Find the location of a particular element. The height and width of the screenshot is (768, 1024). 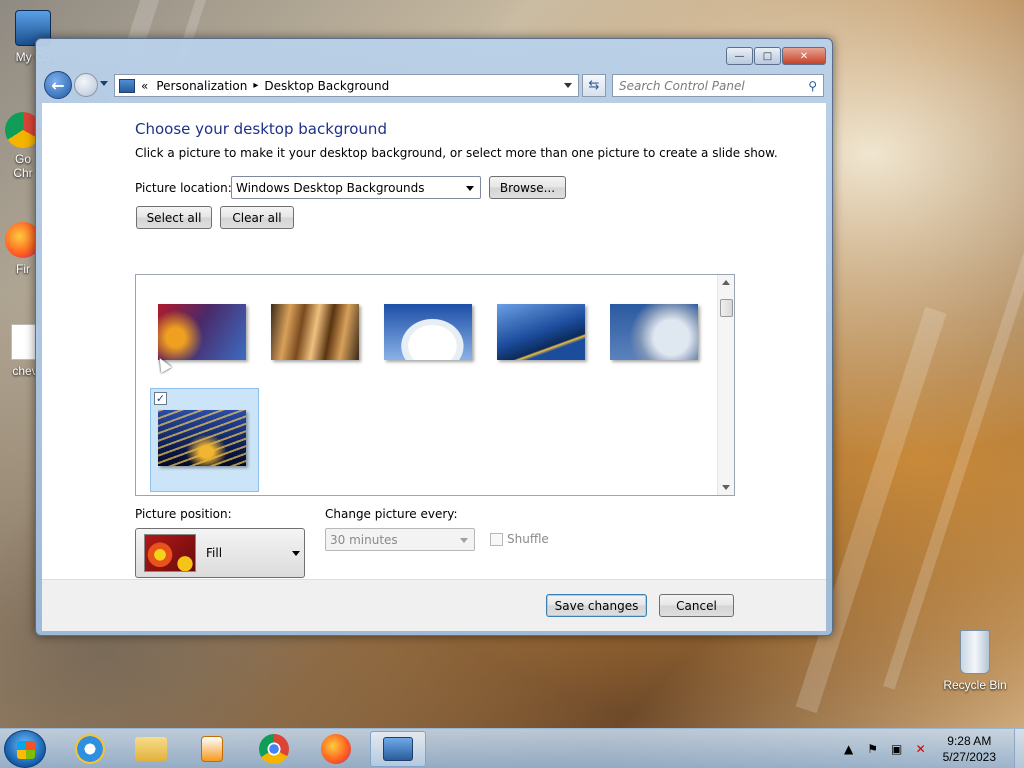

search-icon: ⚲ is located at coordinates (812, 86).